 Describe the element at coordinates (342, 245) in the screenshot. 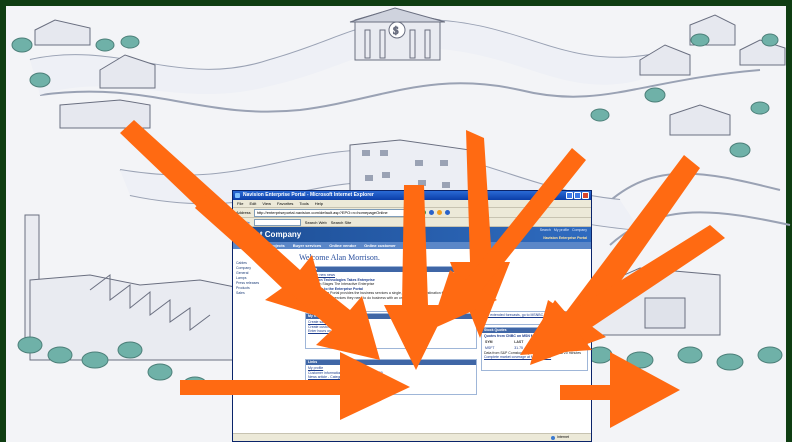

I see `nav-online-vendor: Online vendor` at that location.